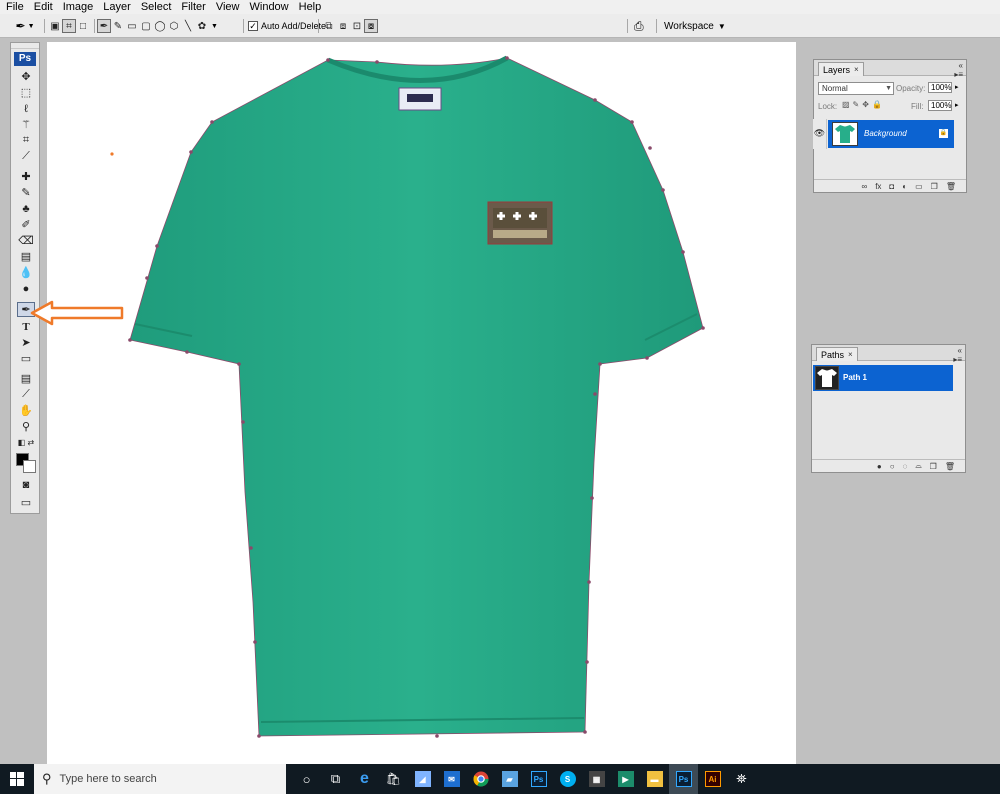  Describe the element at coordinates (878, 186) in the screenshot. I see `layer-style-icon: fx` at that location.